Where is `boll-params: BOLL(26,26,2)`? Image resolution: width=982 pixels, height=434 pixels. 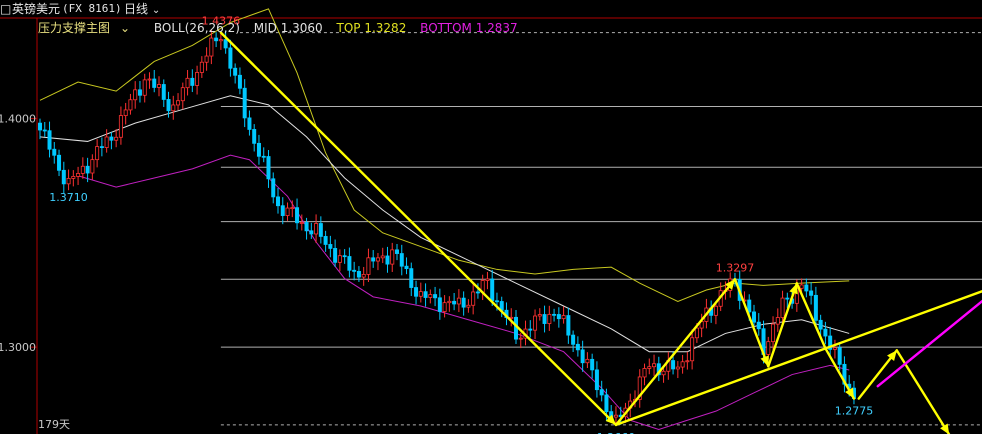 boll-params: BOLL(26,26,2) is located at coordinates (196, 28).